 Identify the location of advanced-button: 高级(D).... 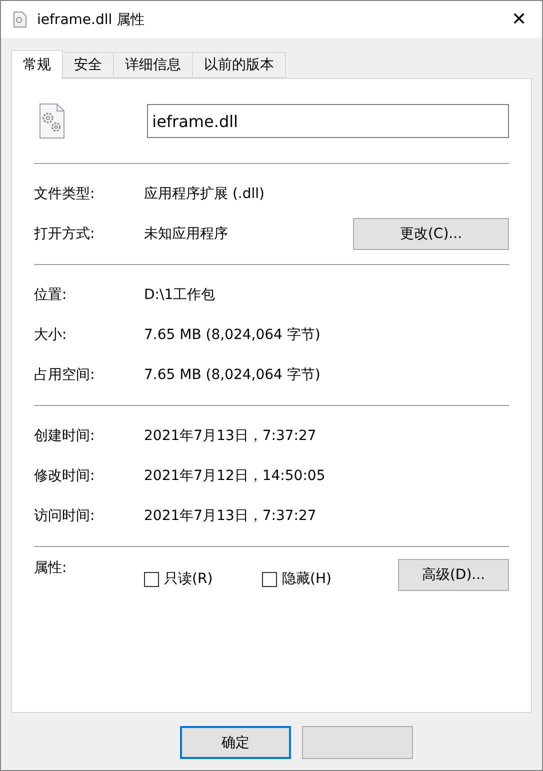
(453, 575).